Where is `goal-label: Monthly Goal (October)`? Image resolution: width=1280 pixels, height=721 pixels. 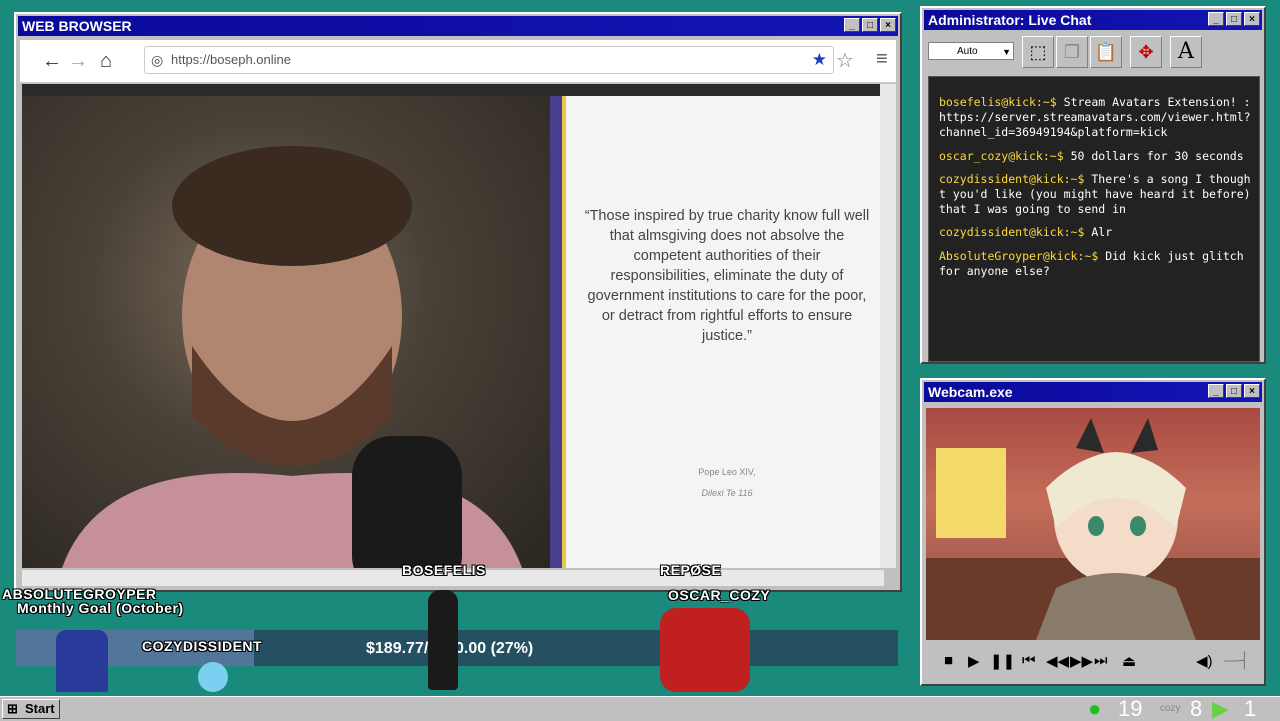
goal-label: Monthly Goal (October) is located at coordinates (100, 608).